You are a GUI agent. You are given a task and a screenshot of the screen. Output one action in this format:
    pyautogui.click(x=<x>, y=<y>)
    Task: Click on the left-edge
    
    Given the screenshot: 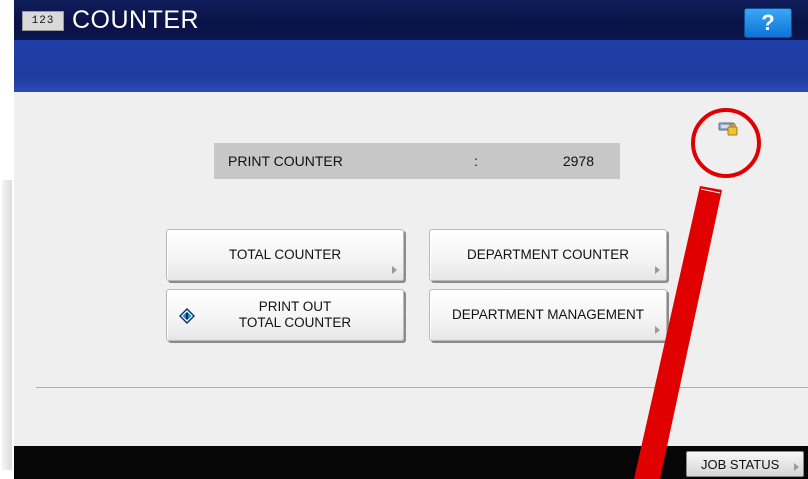 What is the action you would take?
    pyautogui.click(x=7, y=239)
    